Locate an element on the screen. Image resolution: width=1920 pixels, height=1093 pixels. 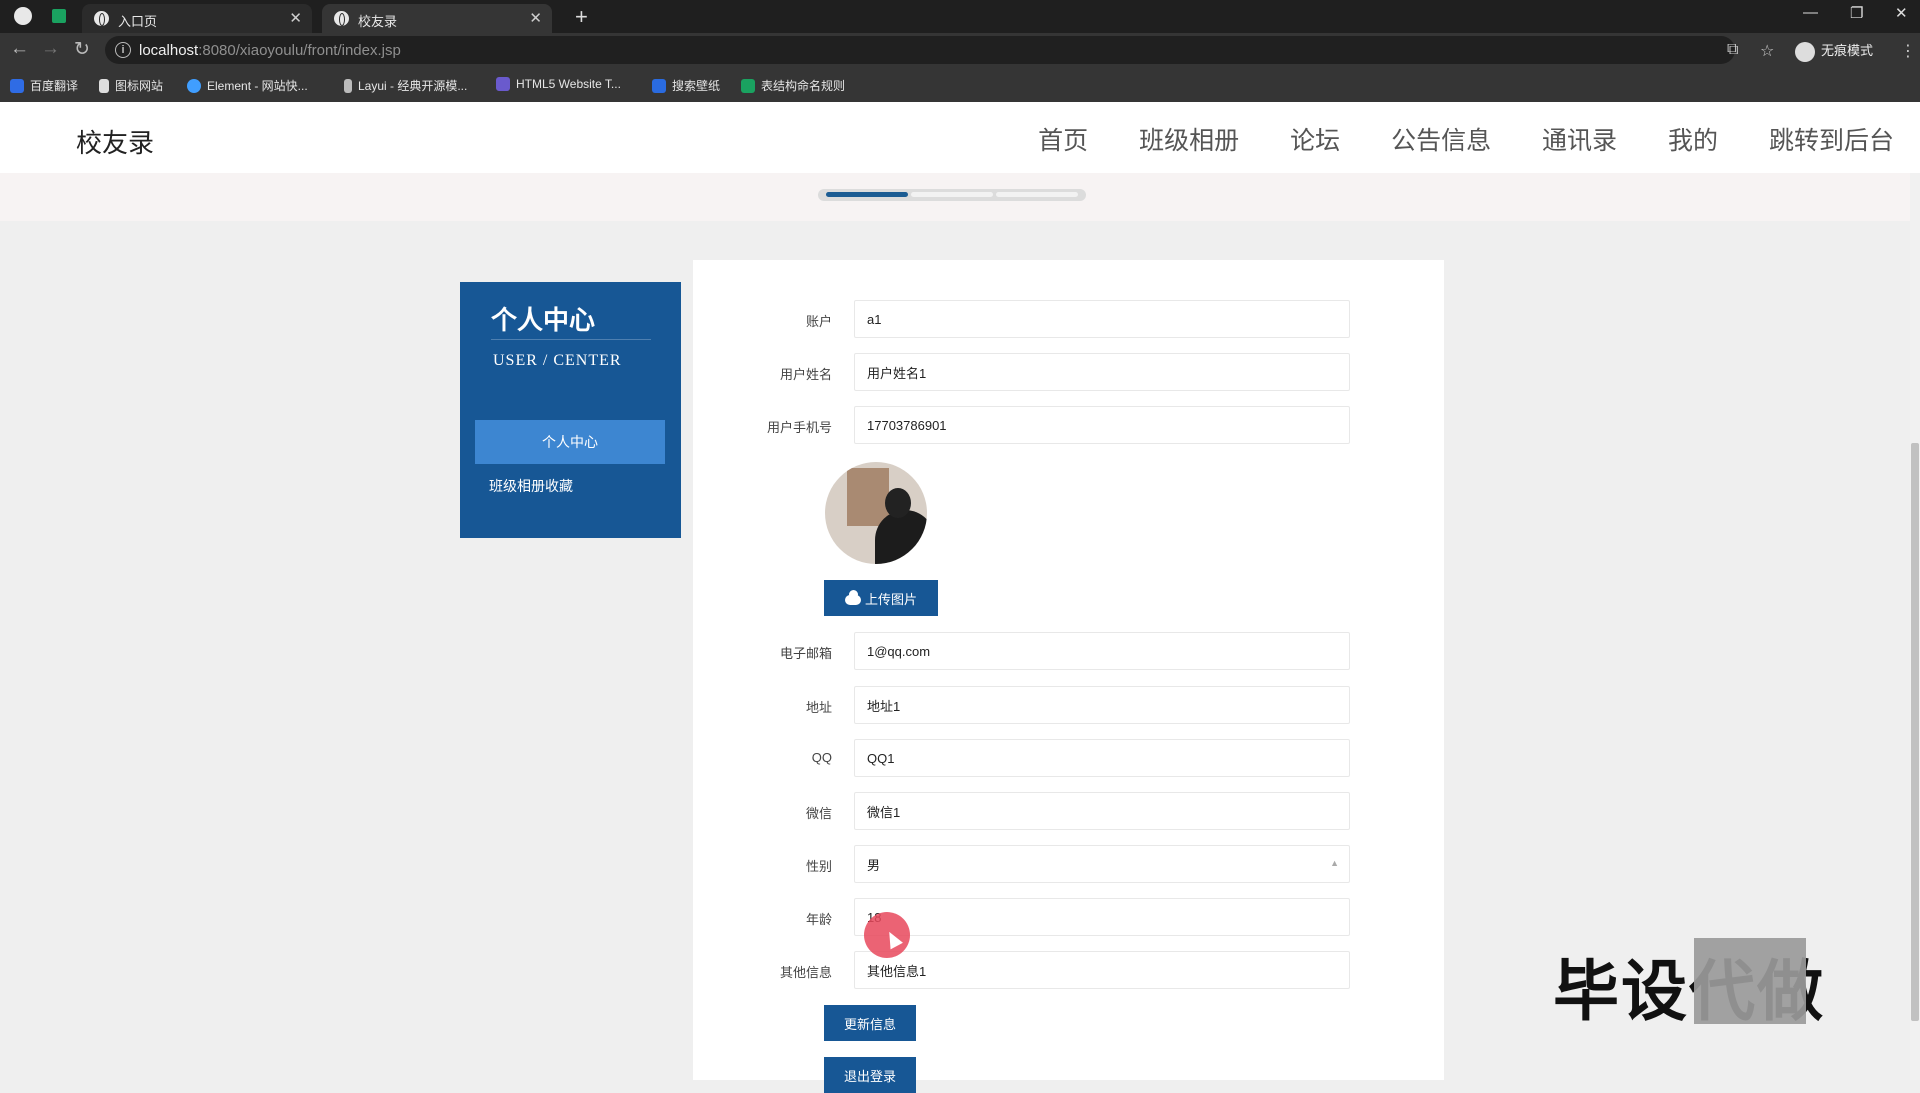
nav-contacts: 通讯录 is located at coordinates (1579, 139).